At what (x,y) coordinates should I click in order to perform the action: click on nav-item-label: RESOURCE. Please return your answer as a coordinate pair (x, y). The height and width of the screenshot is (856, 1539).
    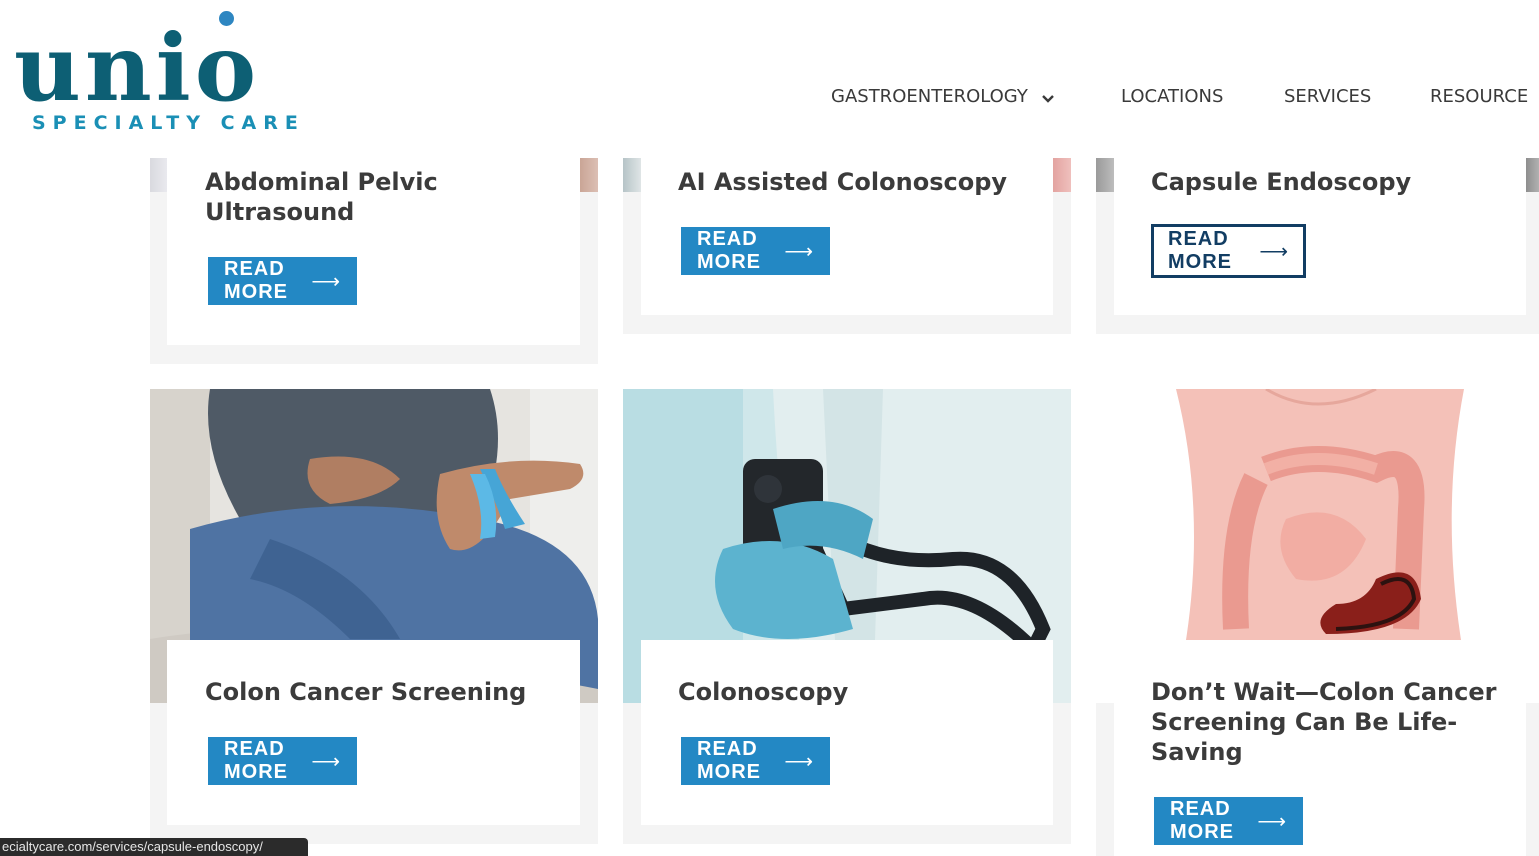
    Looking at the image, I should click on (1479, 96).